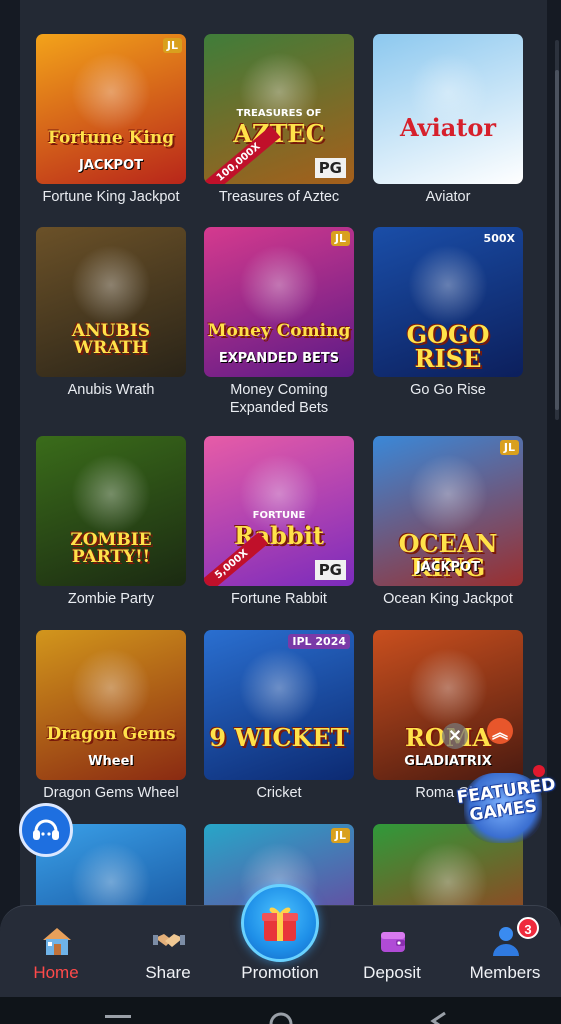 The height and width of the screenshot is (1024, 561). I want to click on game-subtitle: FORTUNE, so click(279, 515).